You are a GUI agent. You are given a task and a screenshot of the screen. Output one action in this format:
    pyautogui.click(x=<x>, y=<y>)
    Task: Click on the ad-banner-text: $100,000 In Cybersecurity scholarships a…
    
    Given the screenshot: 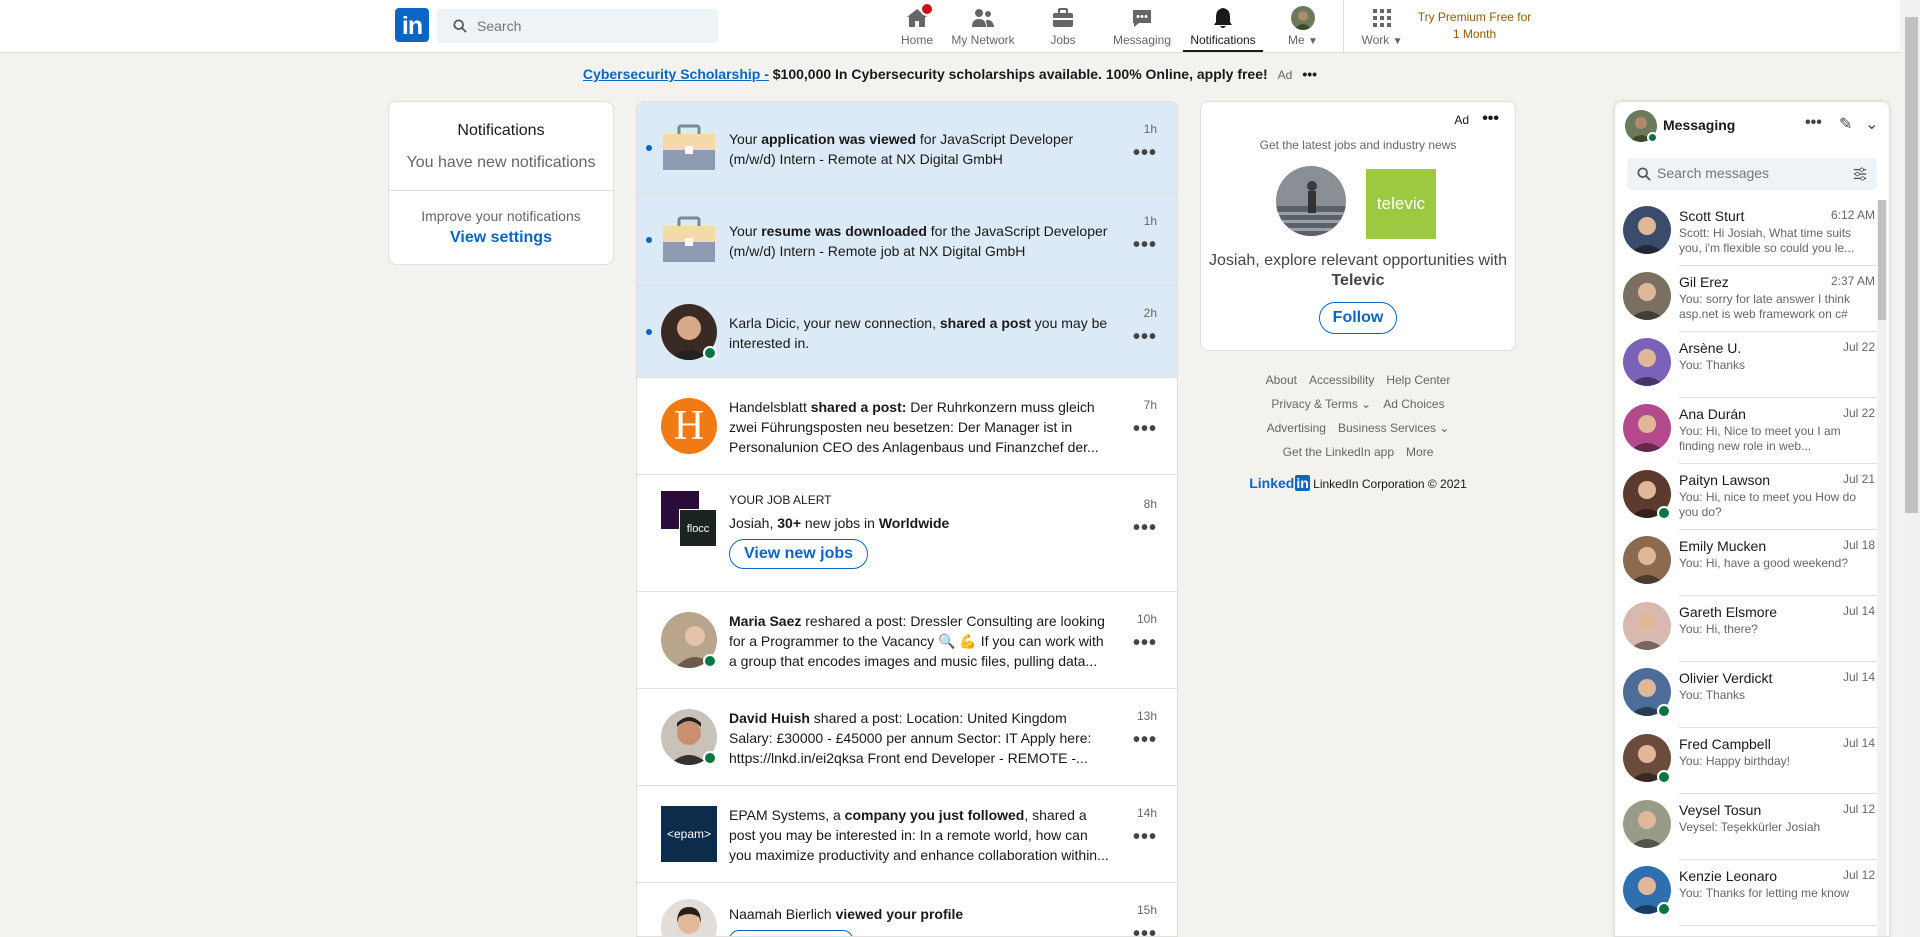 What is the action you would take?
    pyautogui.click(x=1018, y=74)
    